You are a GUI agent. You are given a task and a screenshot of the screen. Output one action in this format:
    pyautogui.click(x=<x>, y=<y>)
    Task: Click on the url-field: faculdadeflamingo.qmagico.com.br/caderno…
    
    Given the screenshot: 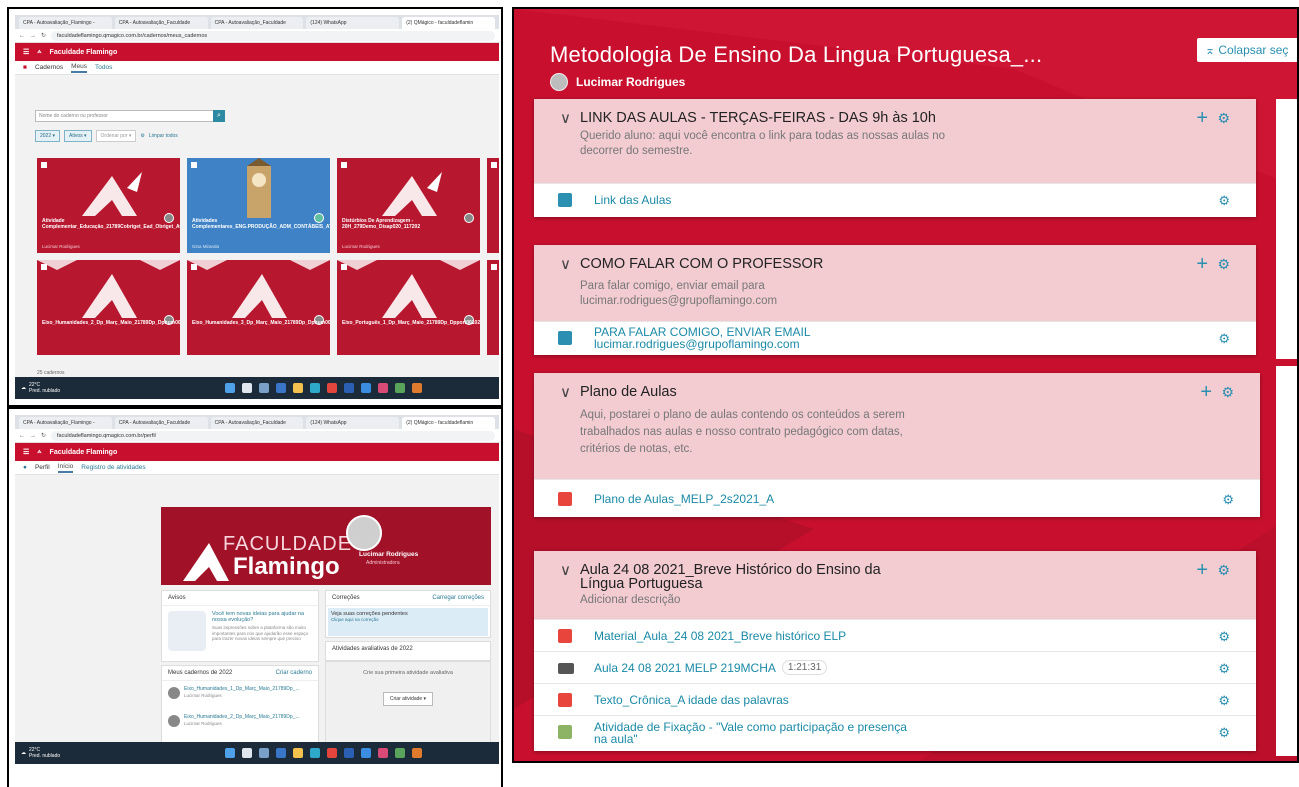 What is the action you would take?
    pyautogui.click(x=273, y=35)
    